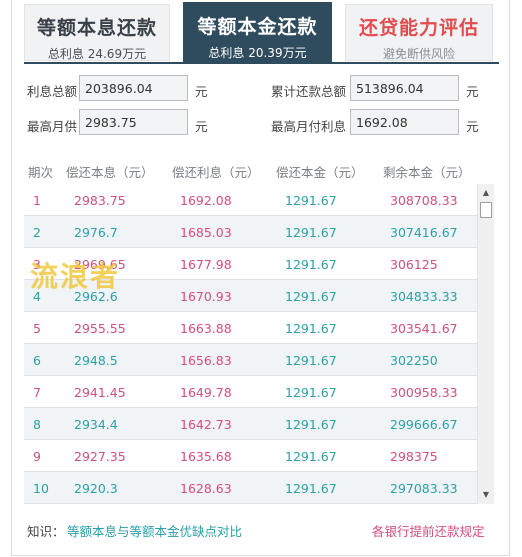 Image resolution: width=522 pixels, height=557 pixels. What do you see at coordinates (37, 456) in the screenshot?
I see `cell-period: 9` at bounding box center [37, 456].